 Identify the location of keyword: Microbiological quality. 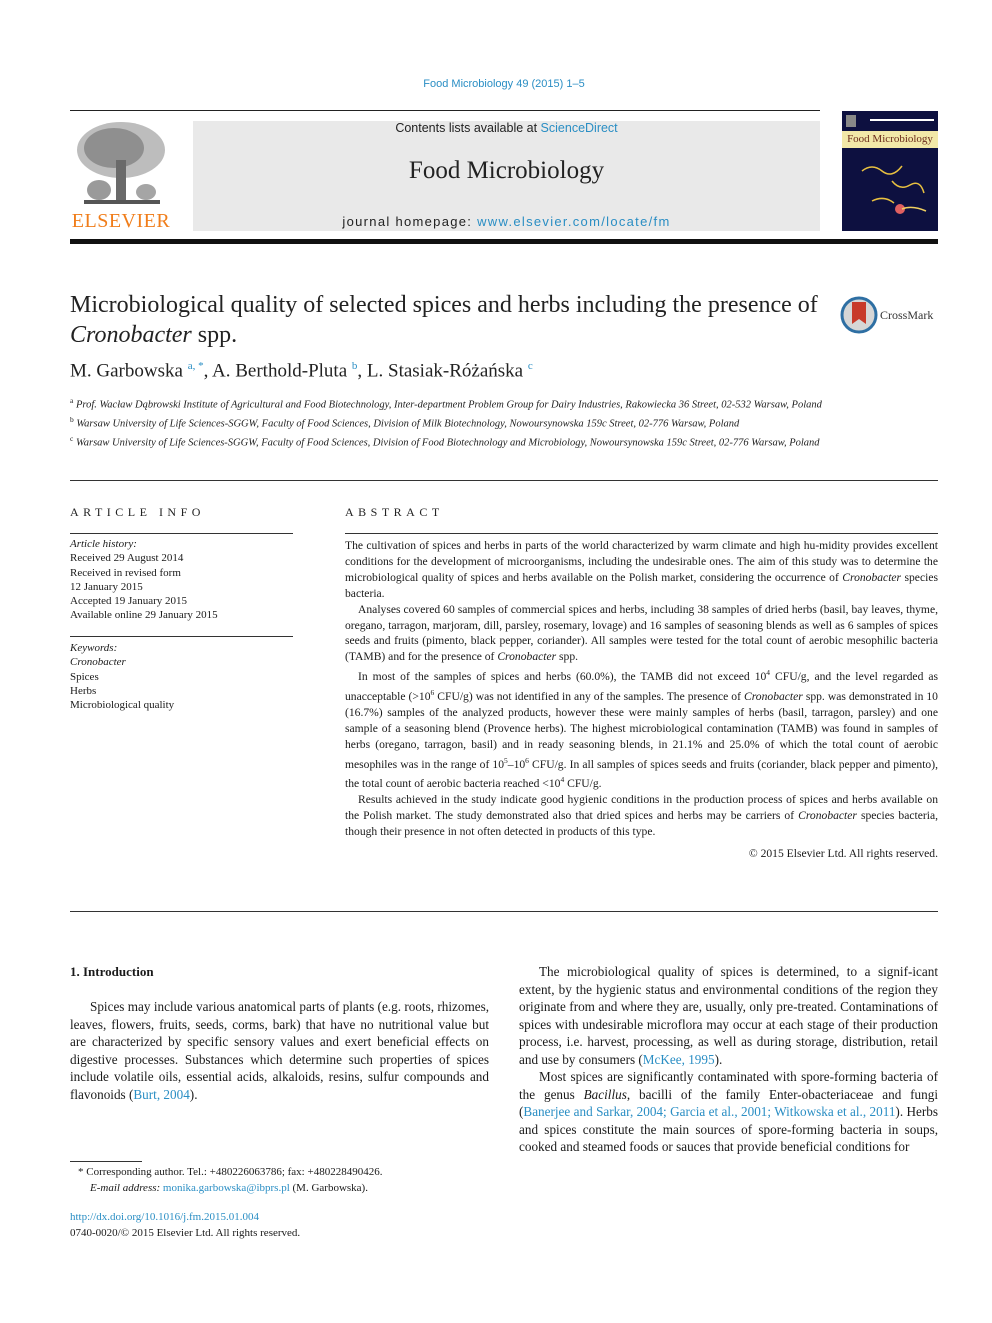
(122, 705).